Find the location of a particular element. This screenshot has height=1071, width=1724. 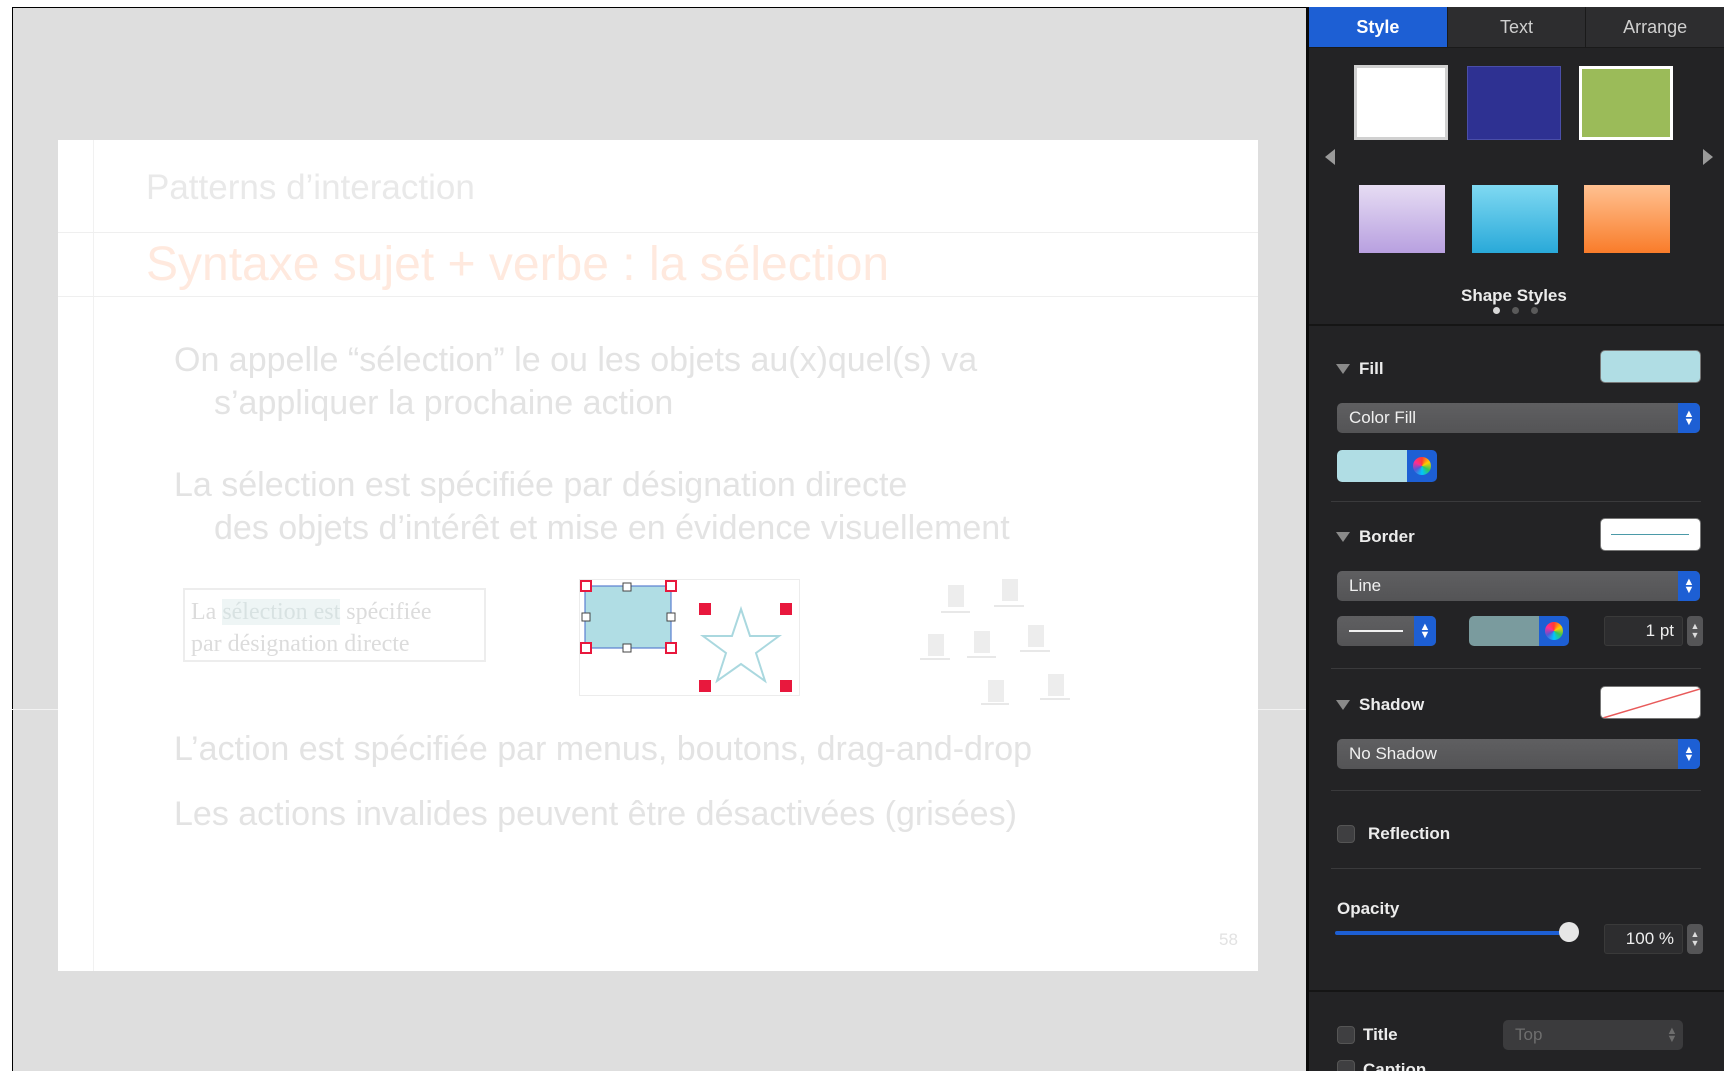

style-swatch-green is located at coordinates (1626, 103).